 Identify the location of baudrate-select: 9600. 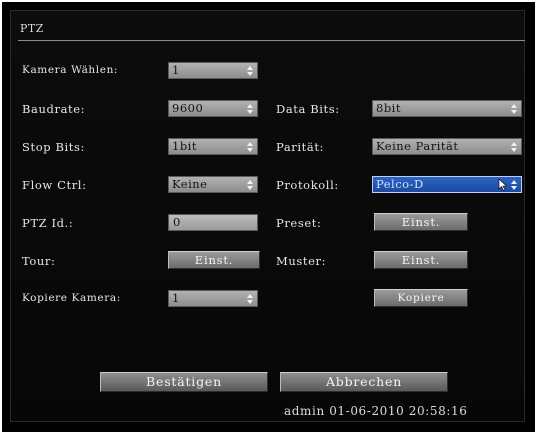
(213, 108).